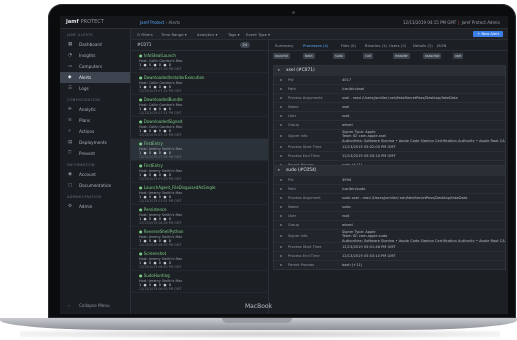 This screenshot has height=340, width=517. Describe the element at coordinates (368, 56) in the screenshot. I see `process-chain-node: curl` at that location.